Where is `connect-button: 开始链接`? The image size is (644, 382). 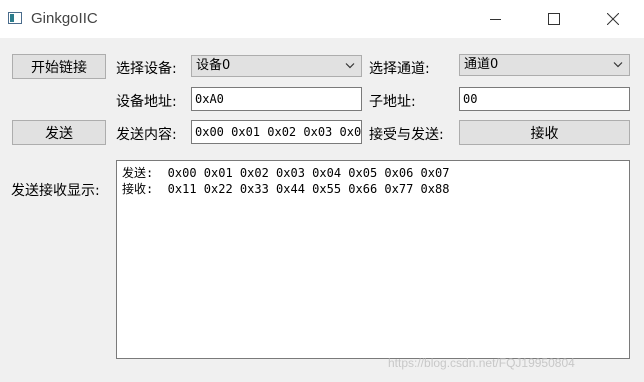 connect-button: 开始链接 is located at coordinates (59, 66).